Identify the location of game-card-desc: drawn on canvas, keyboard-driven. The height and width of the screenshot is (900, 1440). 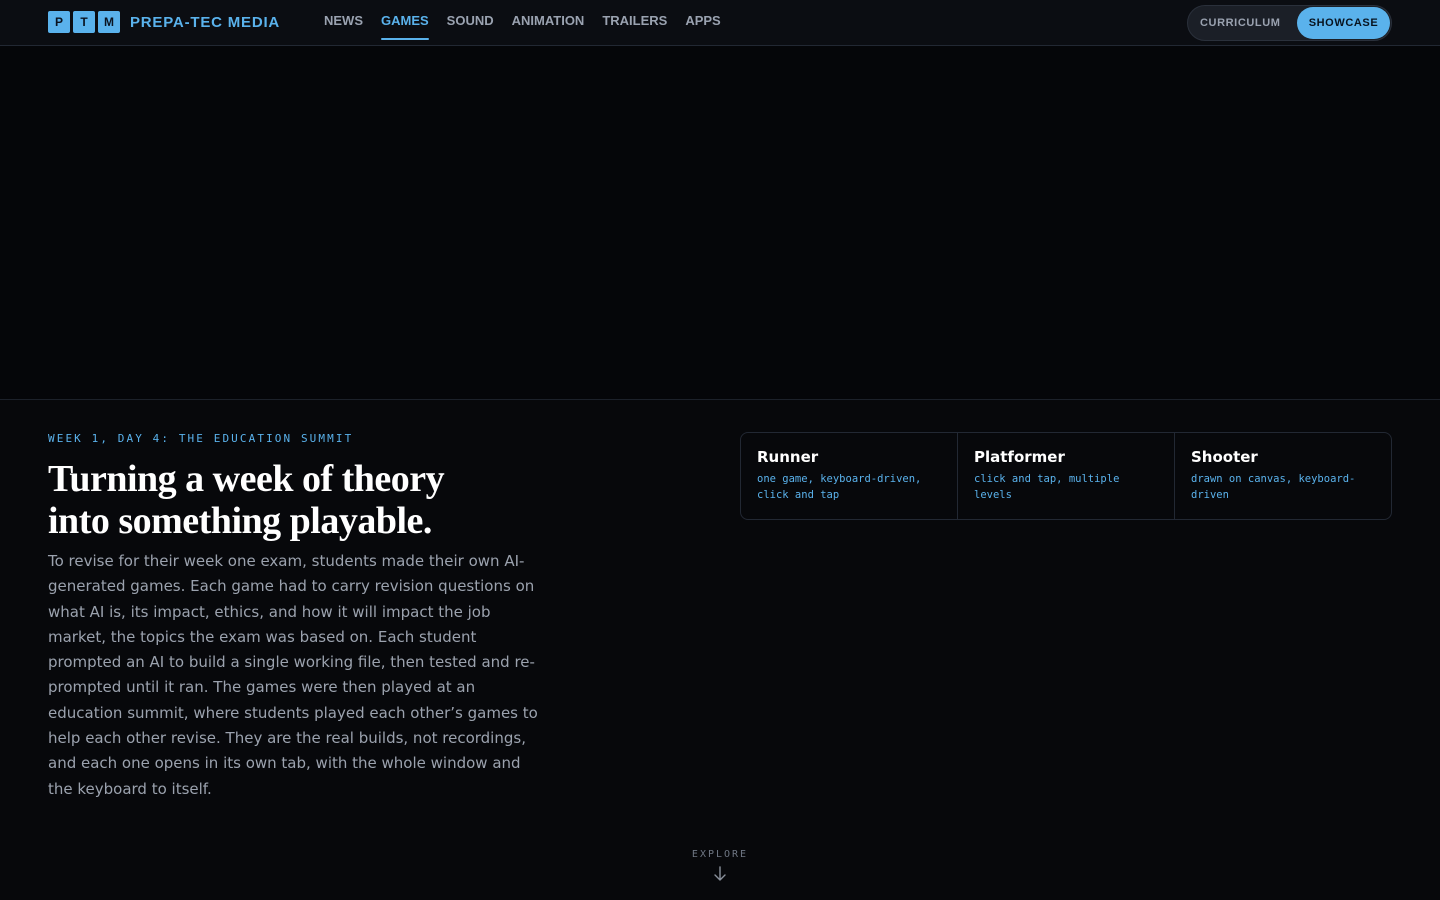
(1273, 487).